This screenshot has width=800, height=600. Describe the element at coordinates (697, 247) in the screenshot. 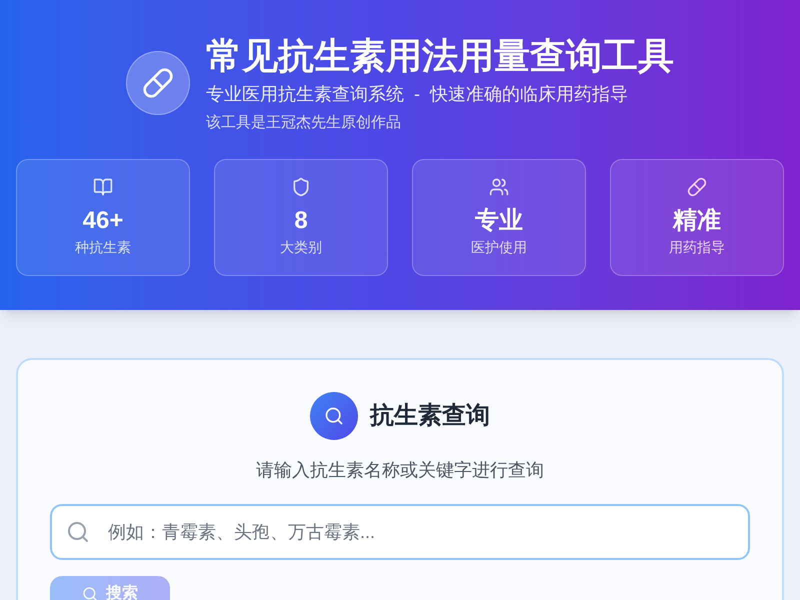

I see `stat-label: 用药指导` at that location.